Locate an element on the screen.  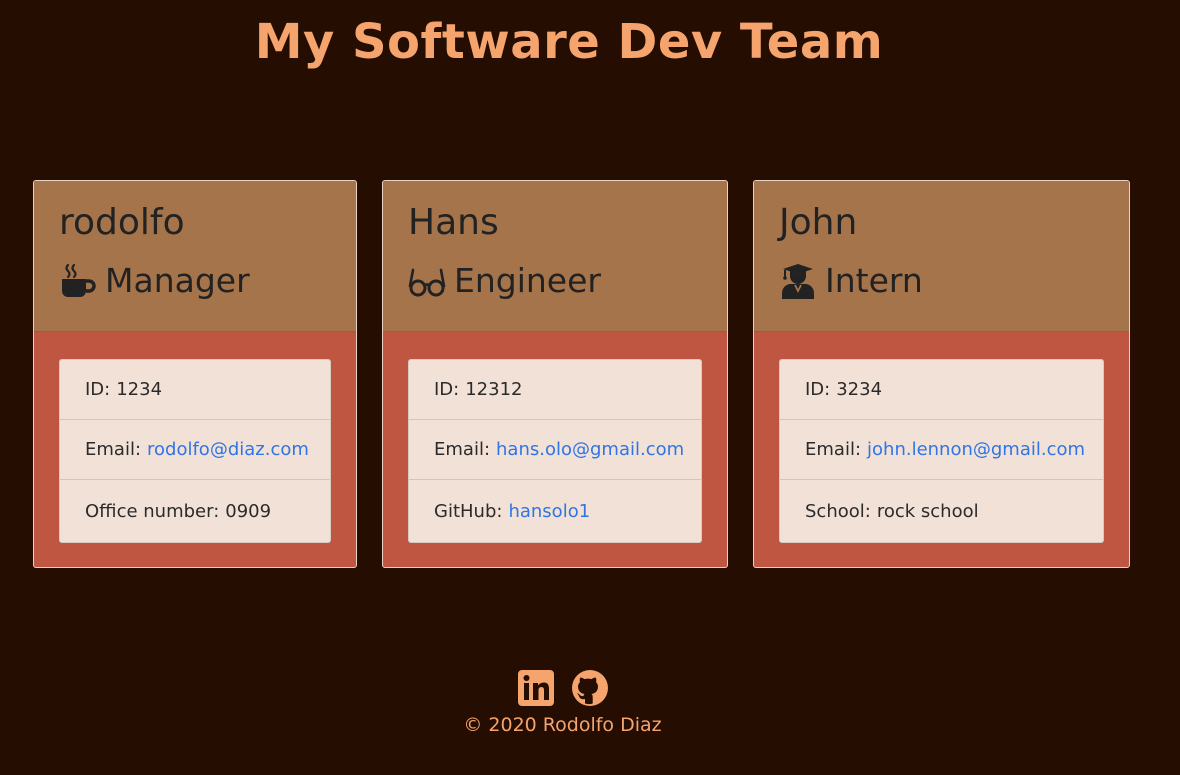
employee-role: Engineer is located at coordinates (567, 281).